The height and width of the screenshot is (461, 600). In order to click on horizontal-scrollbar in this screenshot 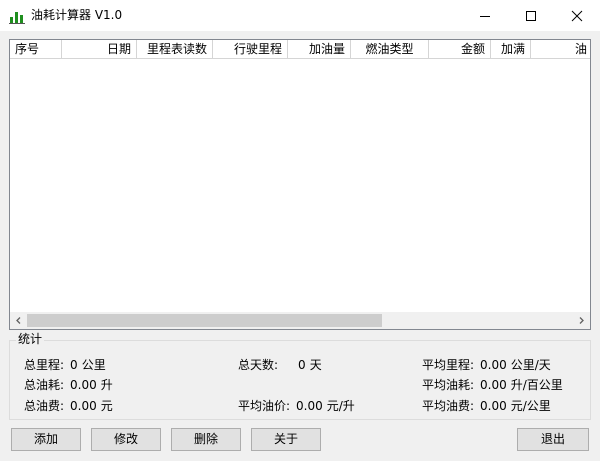, I will do `click(300, 320)`.